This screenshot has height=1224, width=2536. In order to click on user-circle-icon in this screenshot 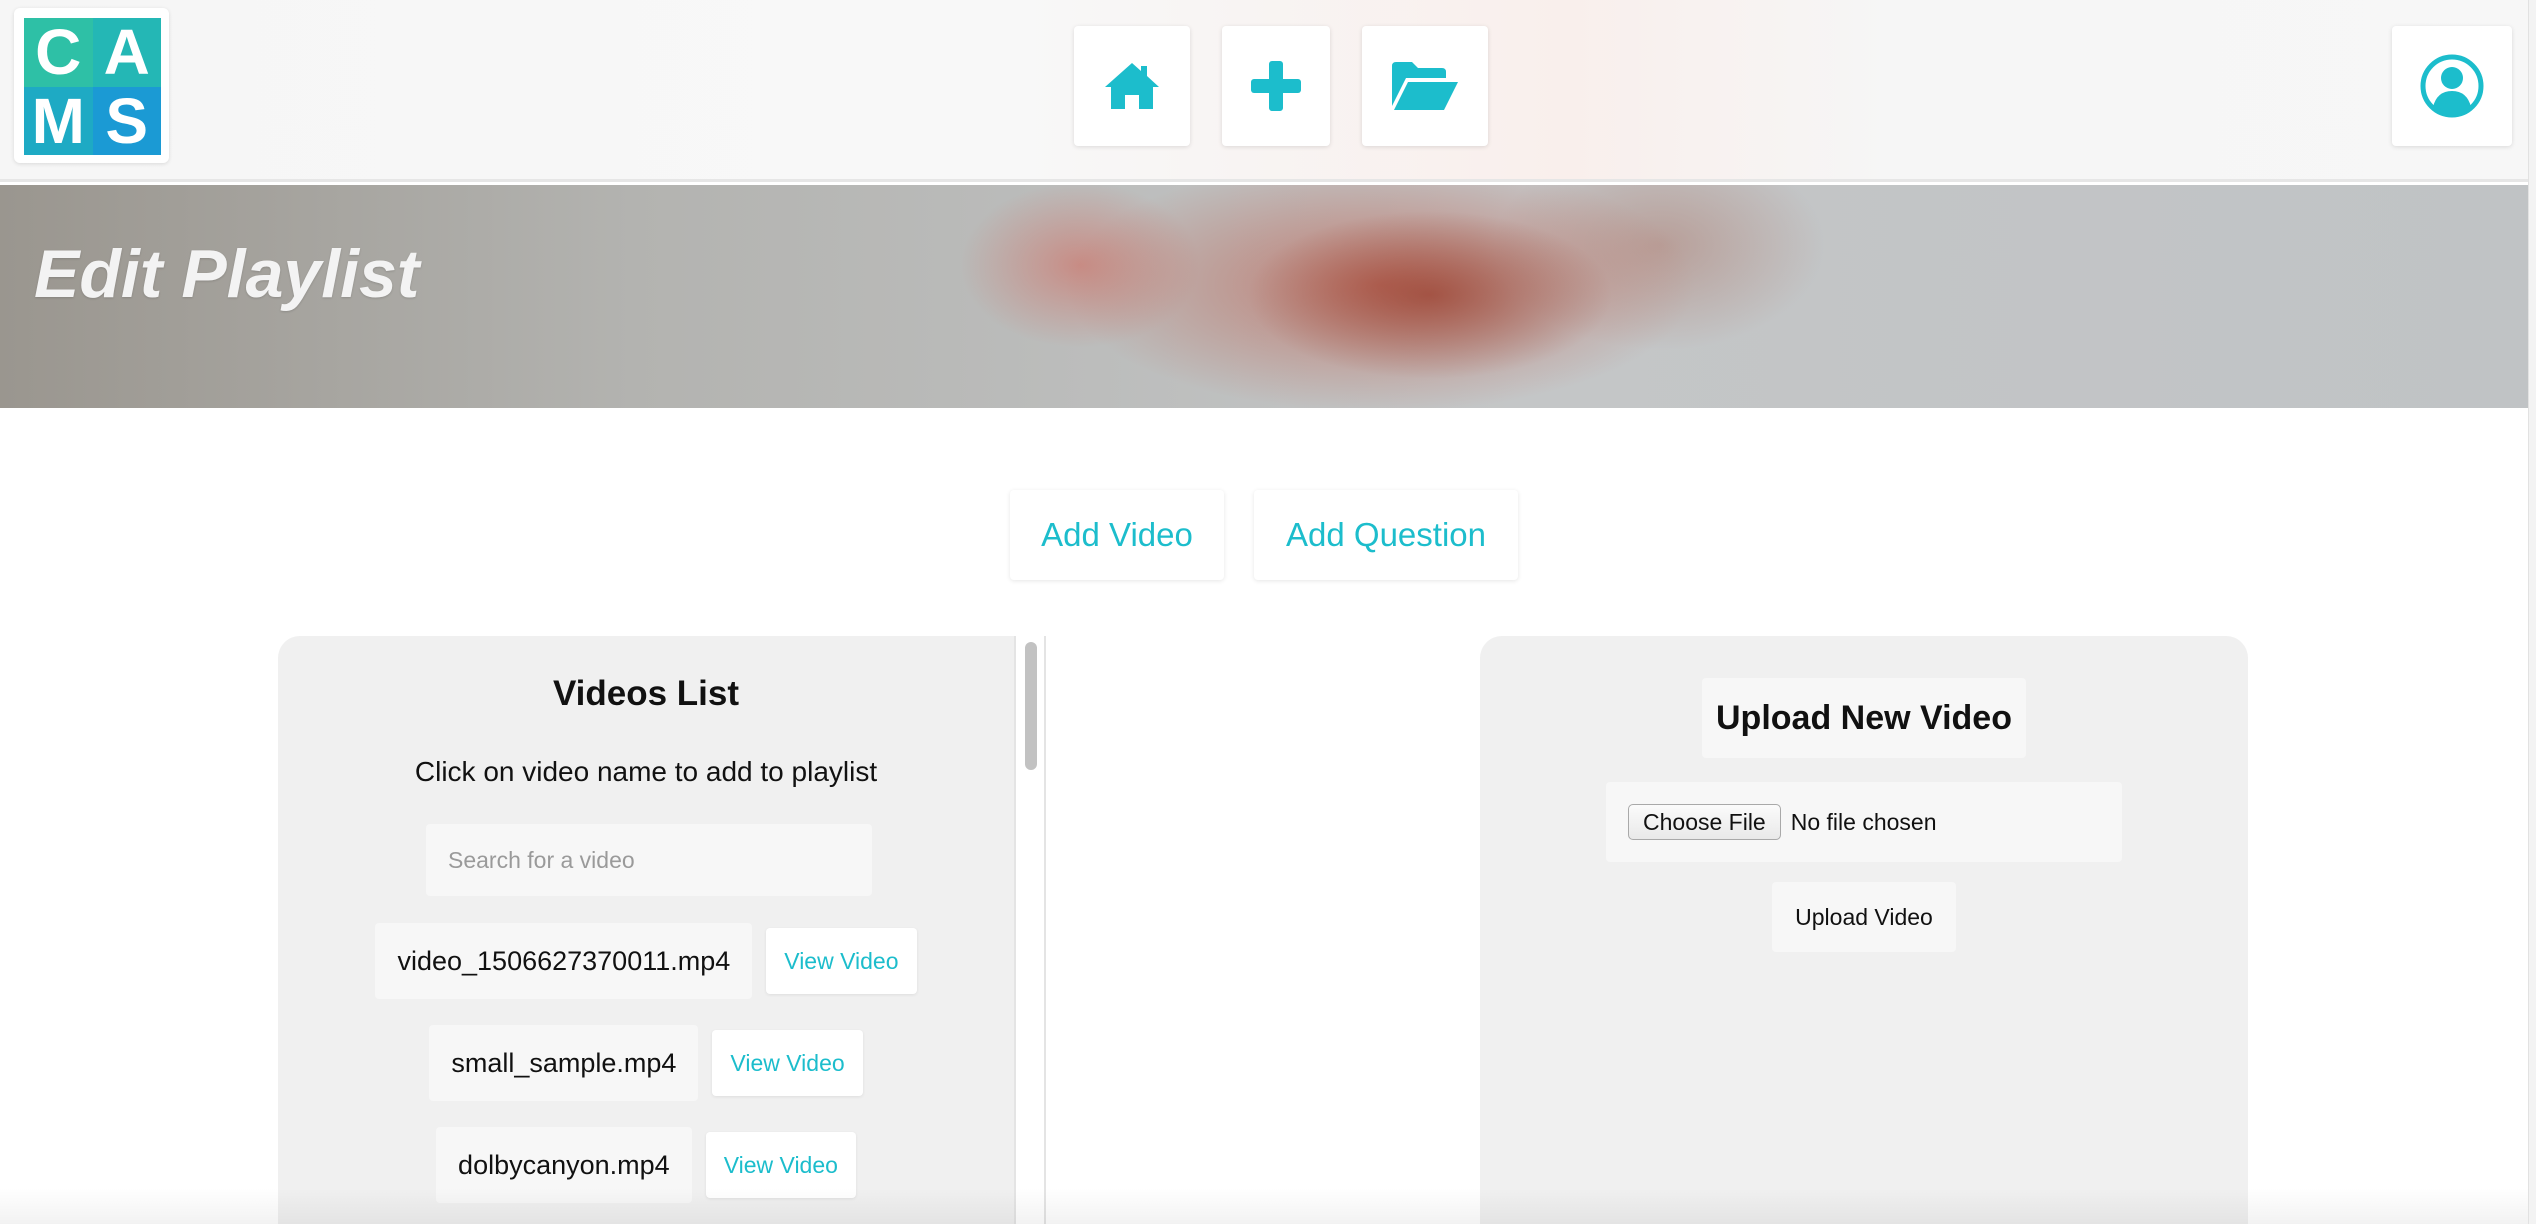, I will do `click(2452, 86)`.